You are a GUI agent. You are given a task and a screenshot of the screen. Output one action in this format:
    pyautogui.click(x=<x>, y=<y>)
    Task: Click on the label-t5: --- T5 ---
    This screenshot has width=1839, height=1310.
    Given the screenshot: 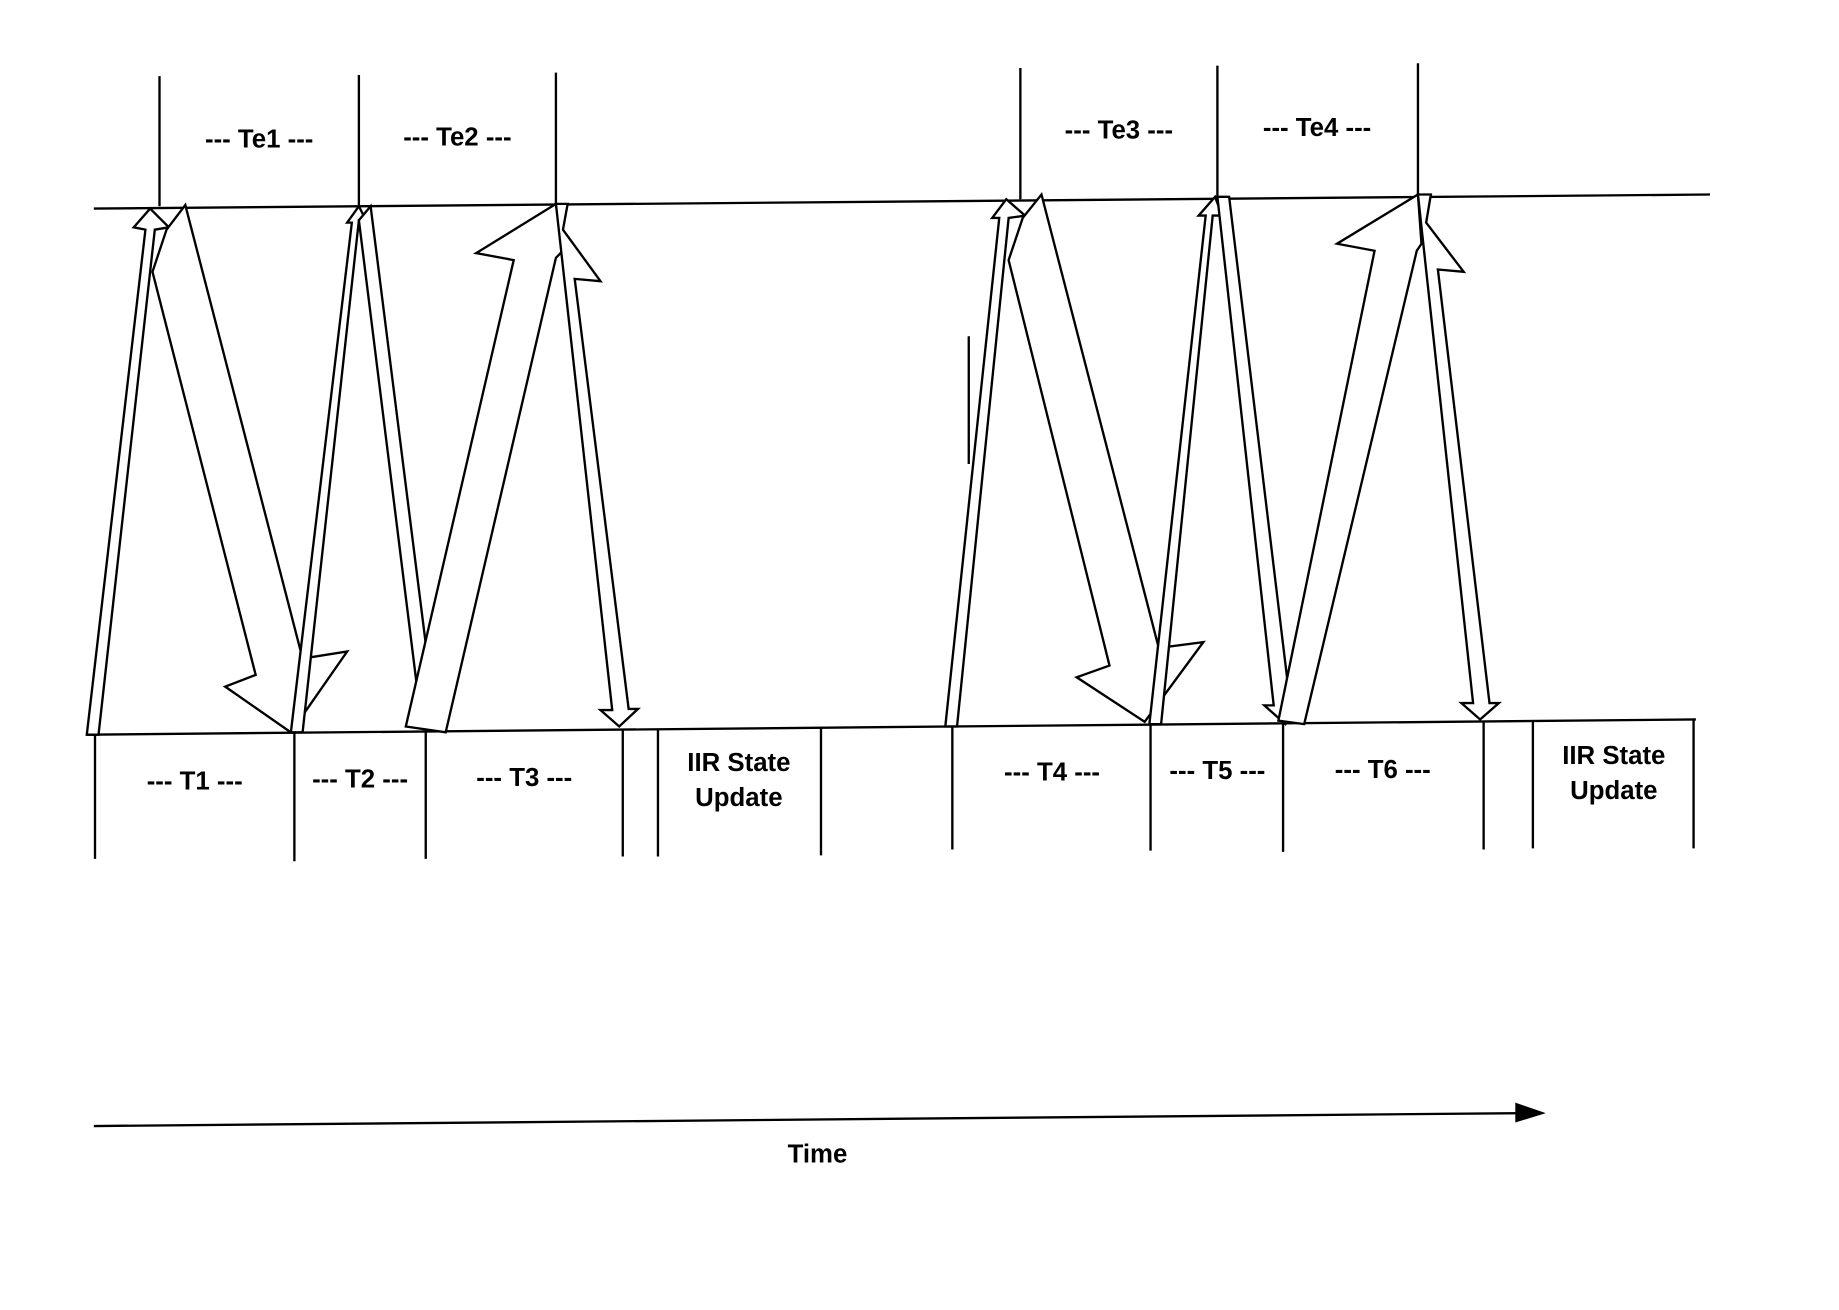 What is the action you would take?
    pyautogui.click(x=1217, y=771)
    